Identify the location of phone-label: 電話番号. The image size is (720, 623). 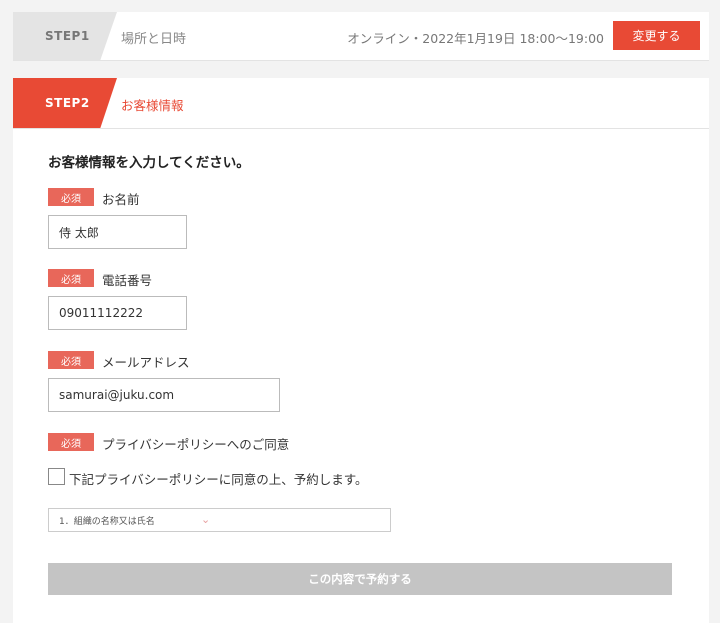
(127, 280).